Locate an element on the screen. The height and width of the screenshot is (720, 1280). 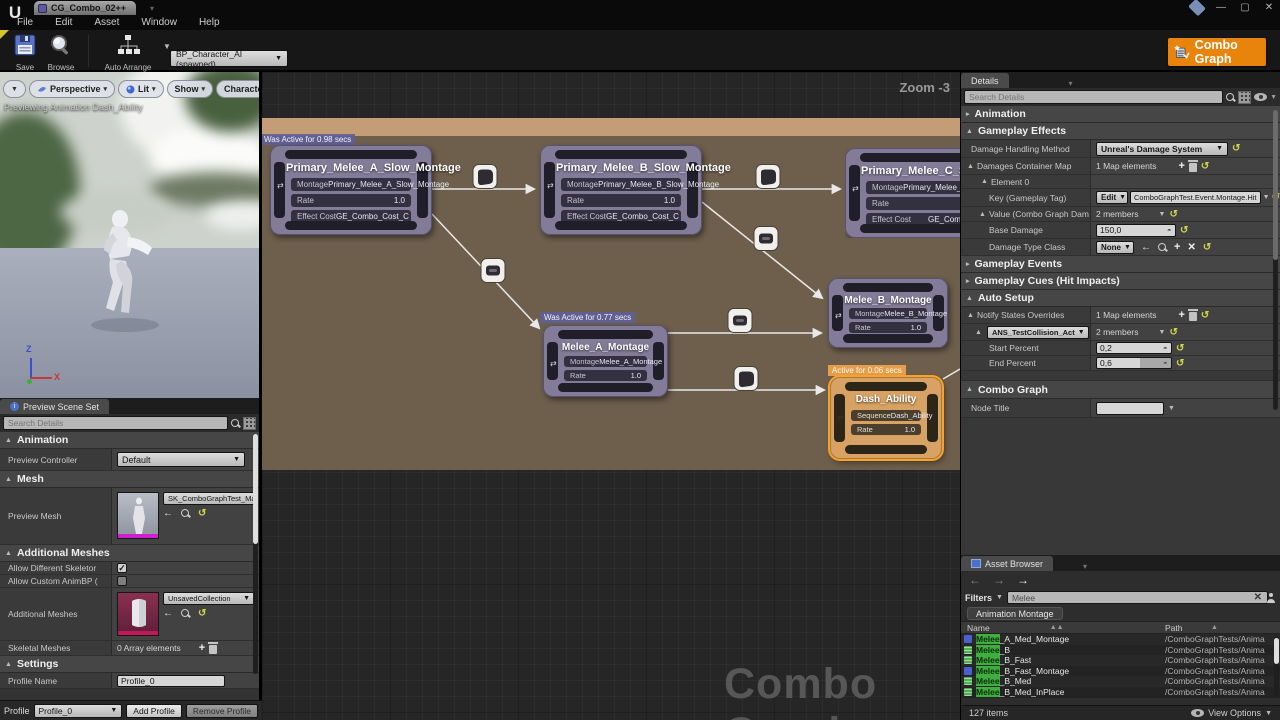
remove-profile-button: Remove Profile is located at coordinates (221, 710).